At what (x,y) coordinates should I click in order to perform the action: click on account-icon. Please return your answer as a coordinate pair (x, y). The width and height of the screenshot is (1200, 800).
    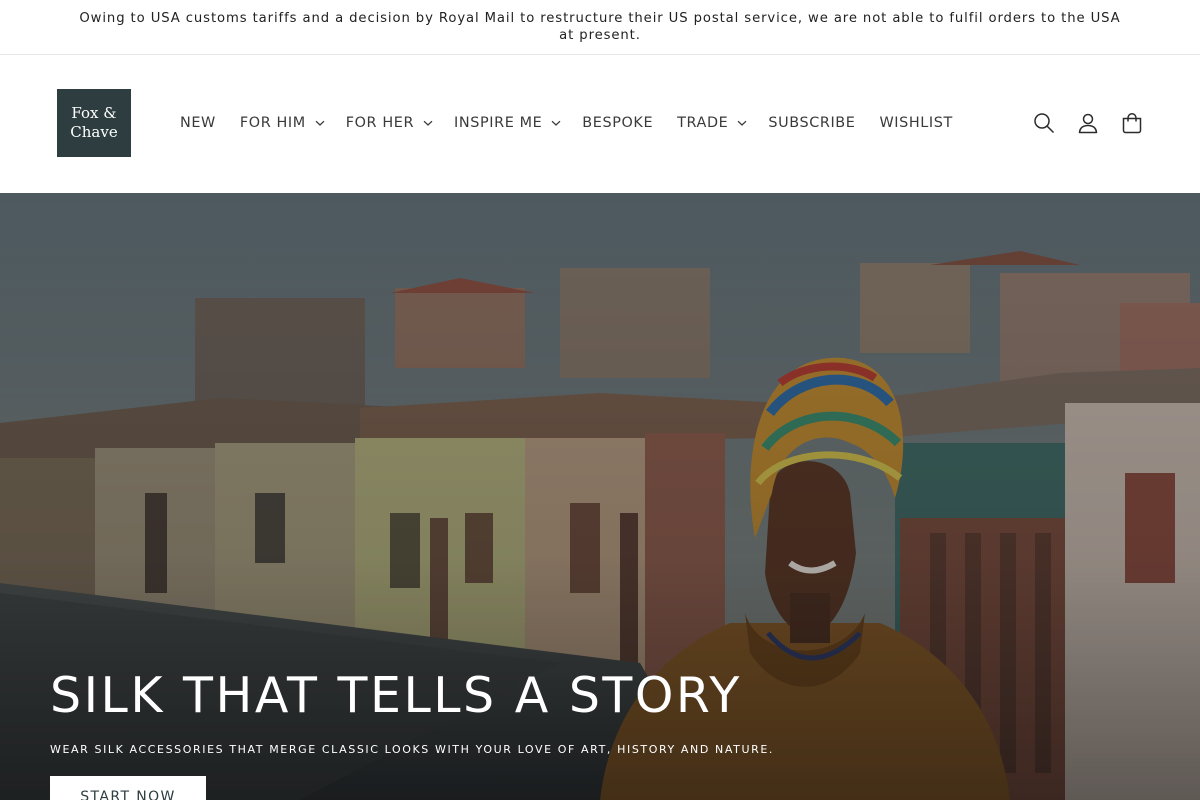
    Looking at the image, I should click on (1088, 123).